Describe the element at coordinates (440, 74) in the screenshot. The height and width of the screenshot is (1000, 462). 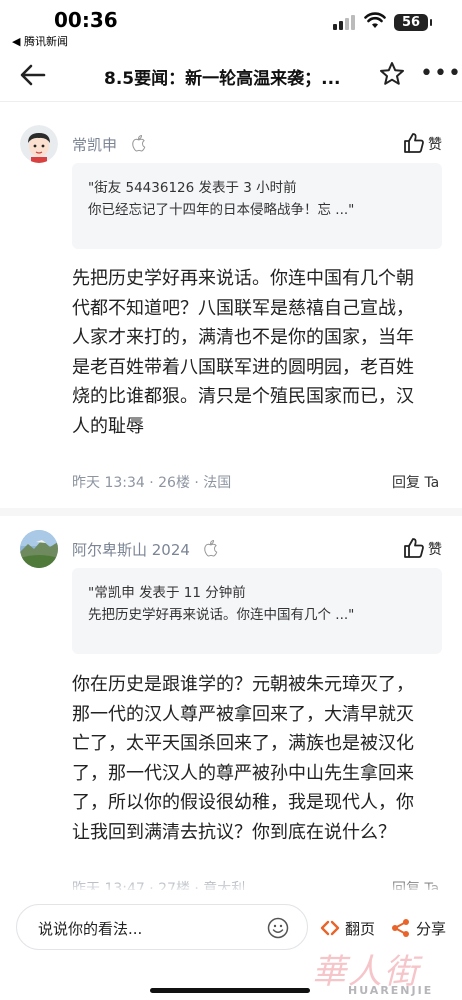
I see `more-options-icon: •••` at that location.